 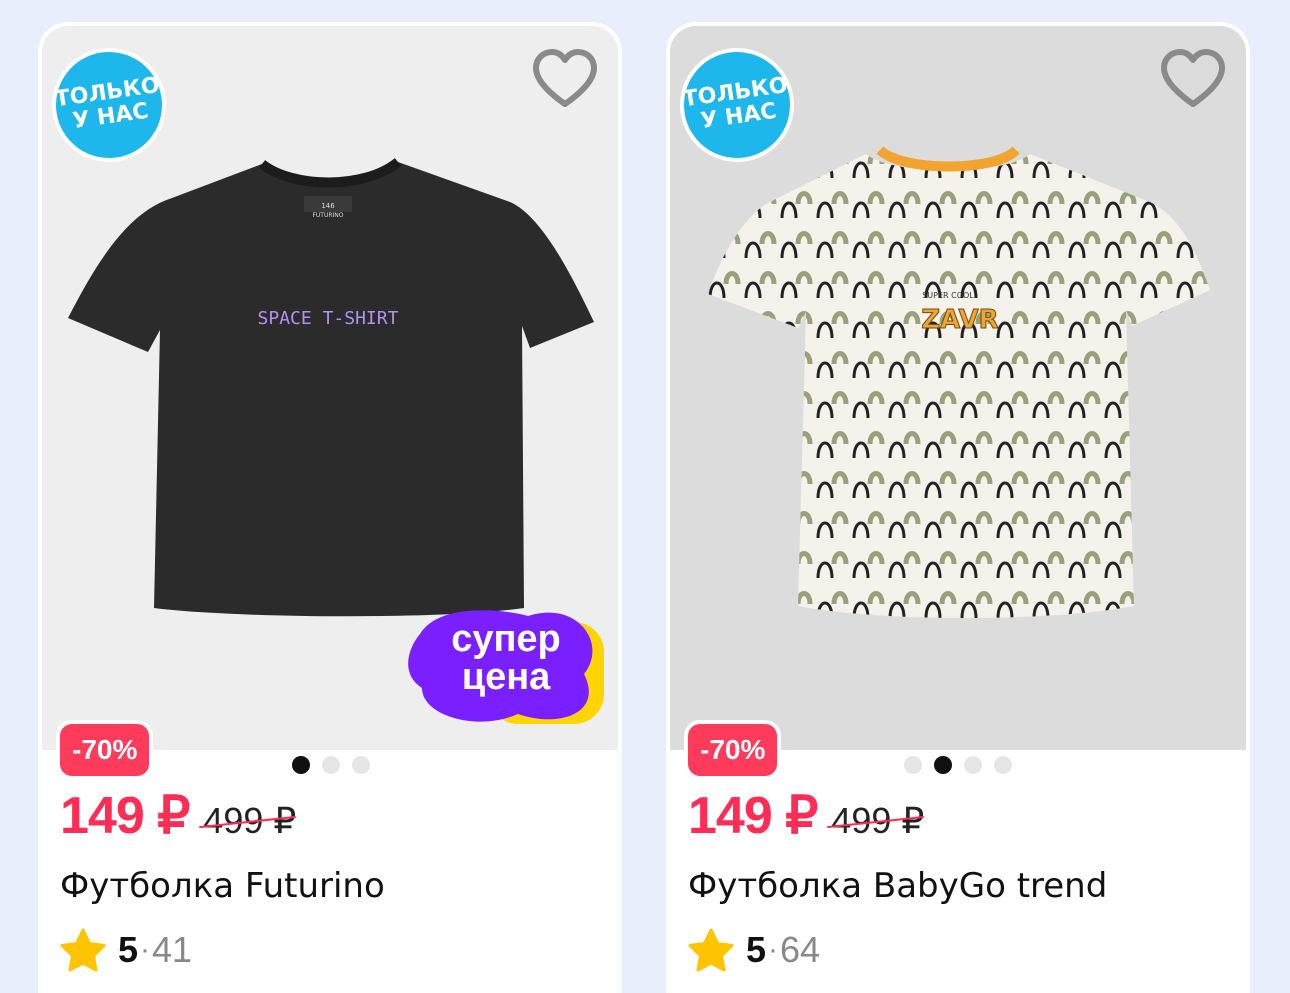 I want to click on garment-print-text: SPACE T-SHIRT, so click(x=328, y=318).